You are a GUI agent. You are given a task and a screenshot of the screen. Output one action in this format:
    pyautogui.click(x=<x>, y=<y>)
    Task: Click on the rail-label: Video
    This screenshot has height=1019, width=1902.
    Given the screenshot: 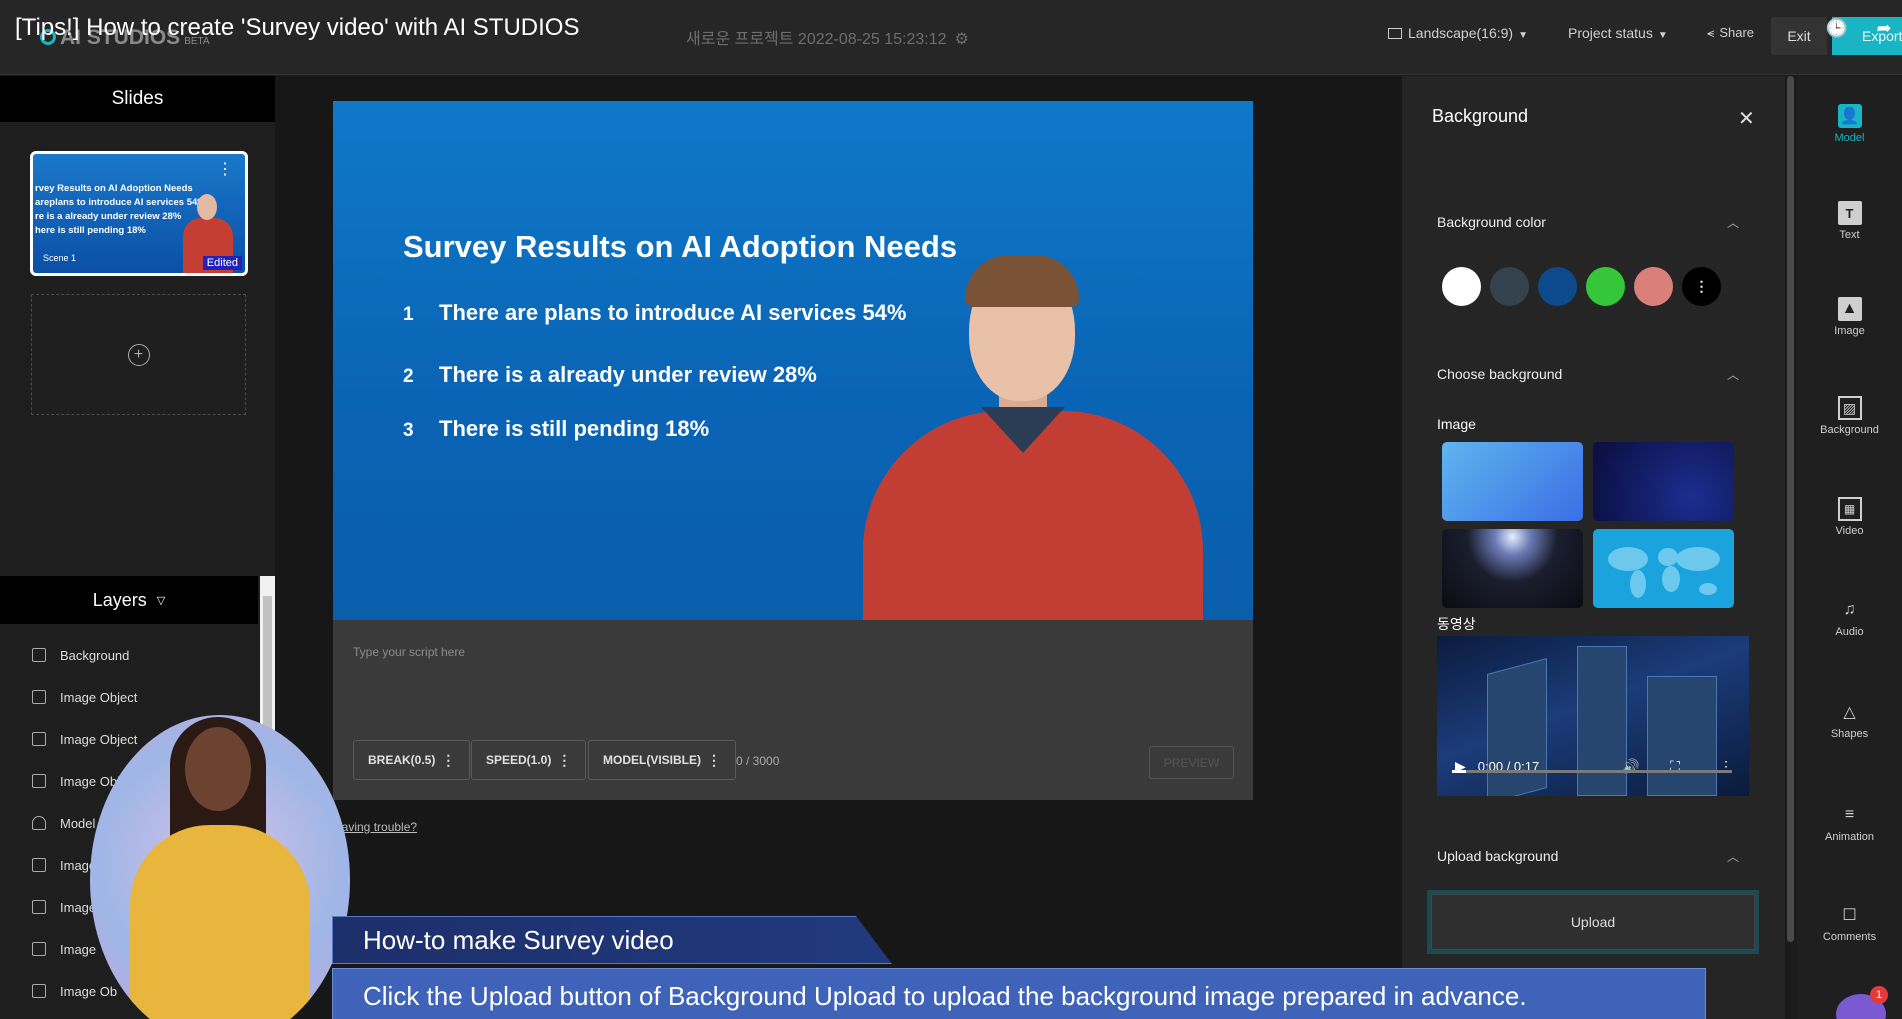 What is the action you would take?
    pyautogui.click(x=1849, y=531)
    